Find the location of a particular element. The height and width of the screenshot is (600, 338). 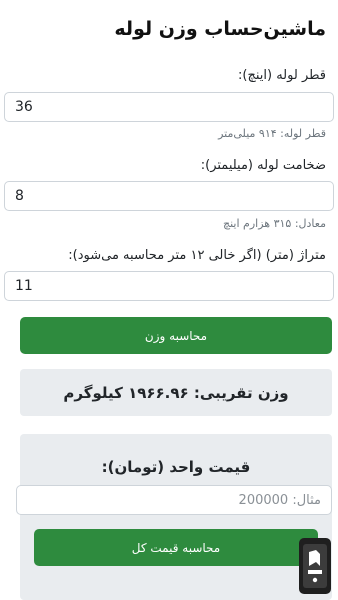

calculate-weight-button: محاسبه وزن is located at coordinates (176, 335).